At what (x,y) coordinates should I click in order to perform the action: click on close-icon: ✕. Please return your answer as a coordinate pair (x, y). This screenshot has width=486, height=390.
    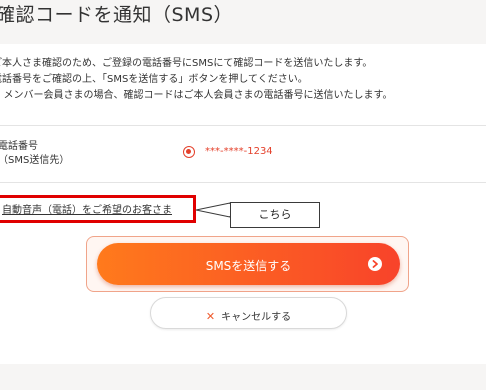
    Looking at the image, I should click on (210, 316).